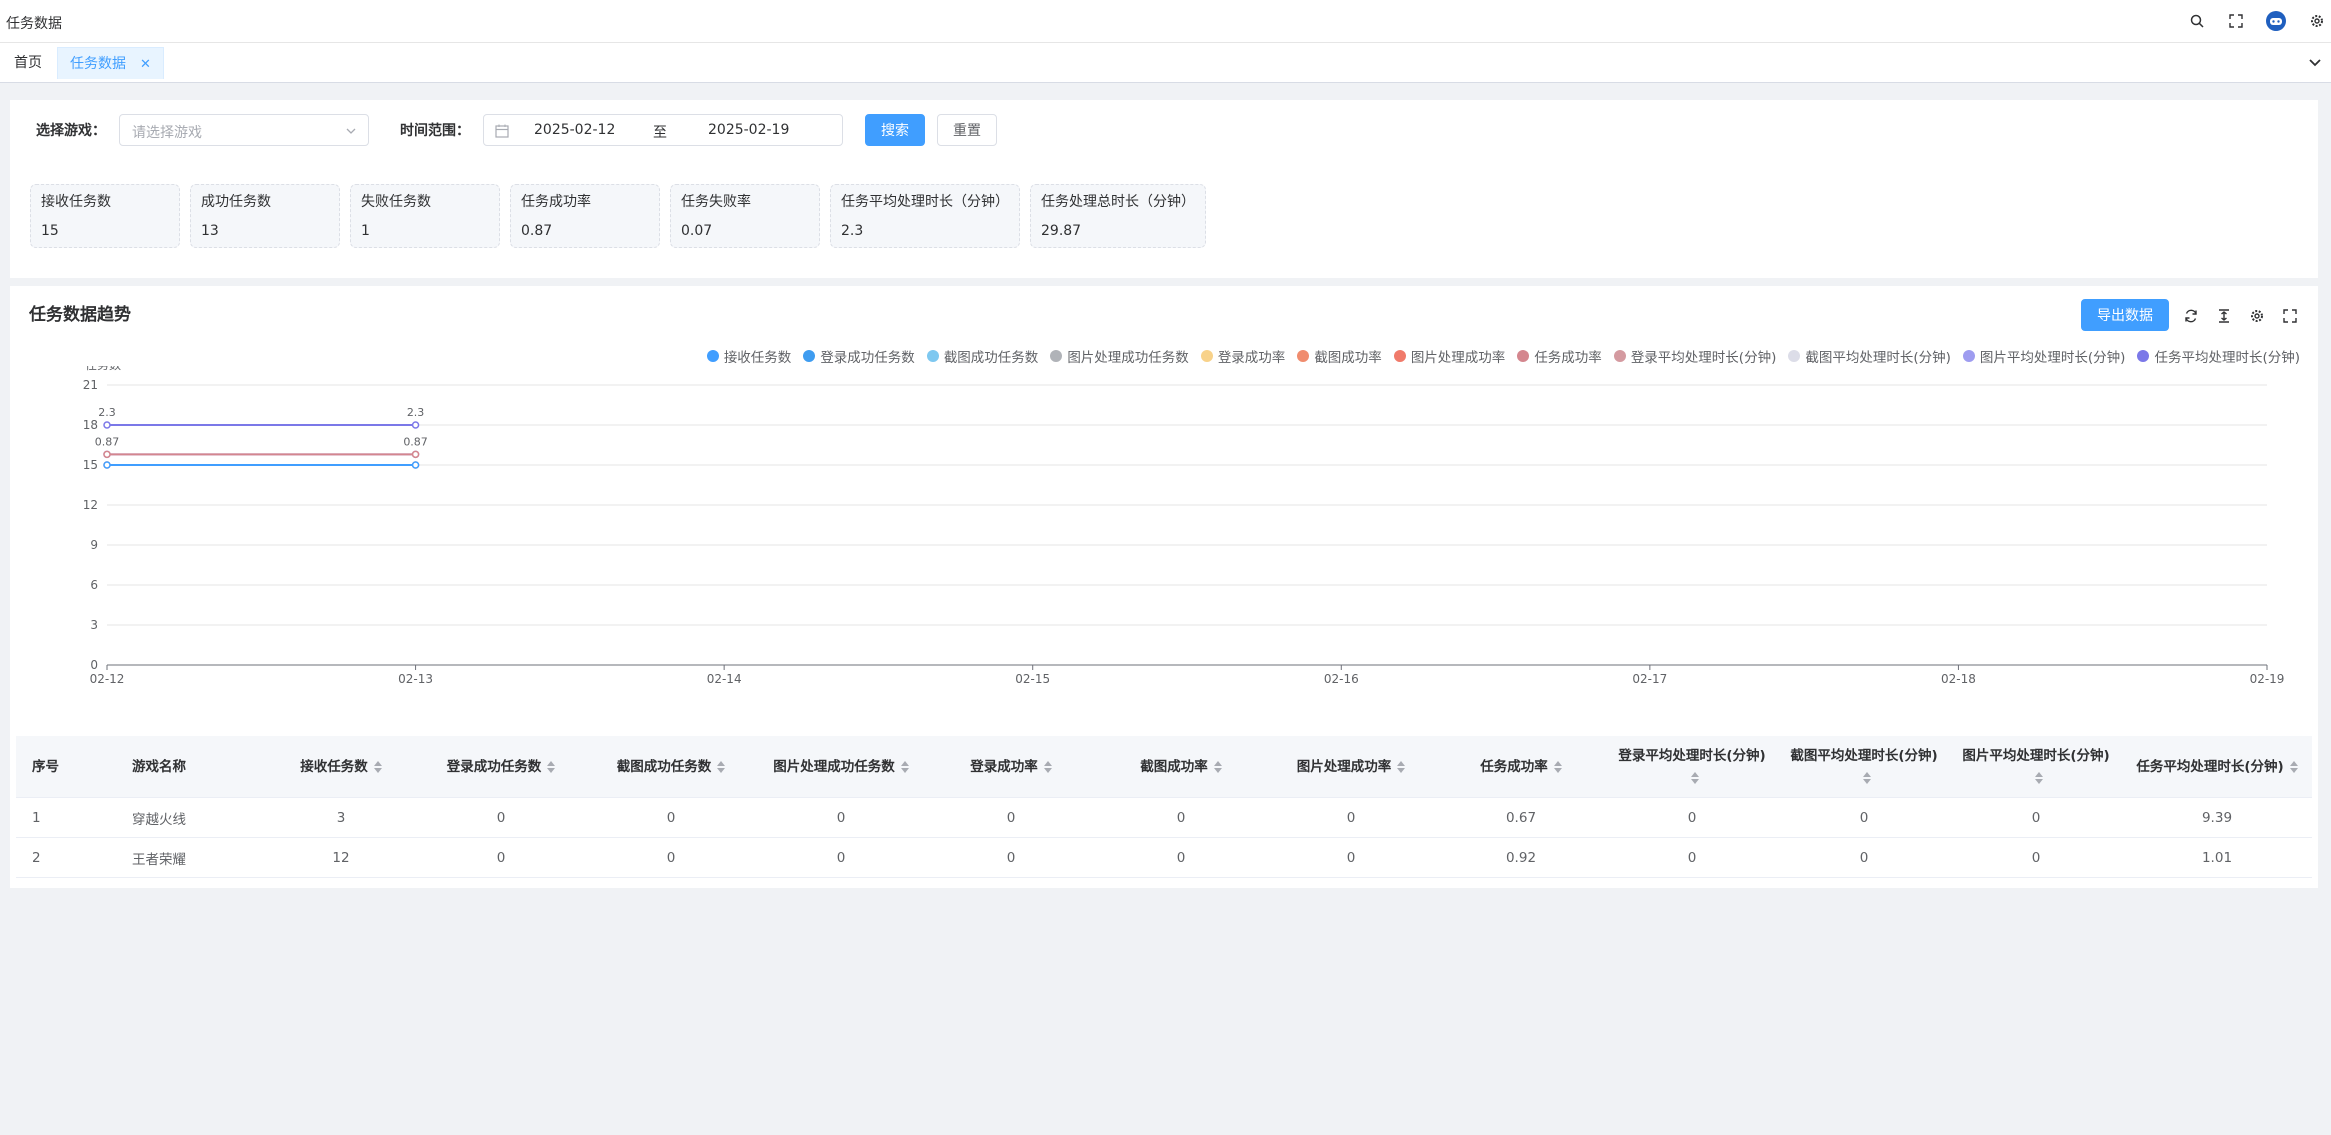 The image size is (2331, 1135). What do you see at coordinates (80, 315) in the screenshot?
I see `trend-title: 任务数据趋势` at bounding box center [80, 315].